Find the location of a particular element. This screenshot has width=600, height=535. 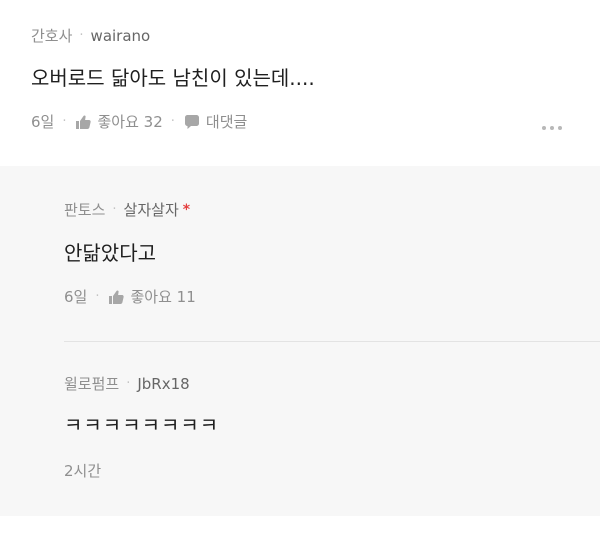

reply-2-nickname: 윌로펌프 is located at coordinates (92, 384).